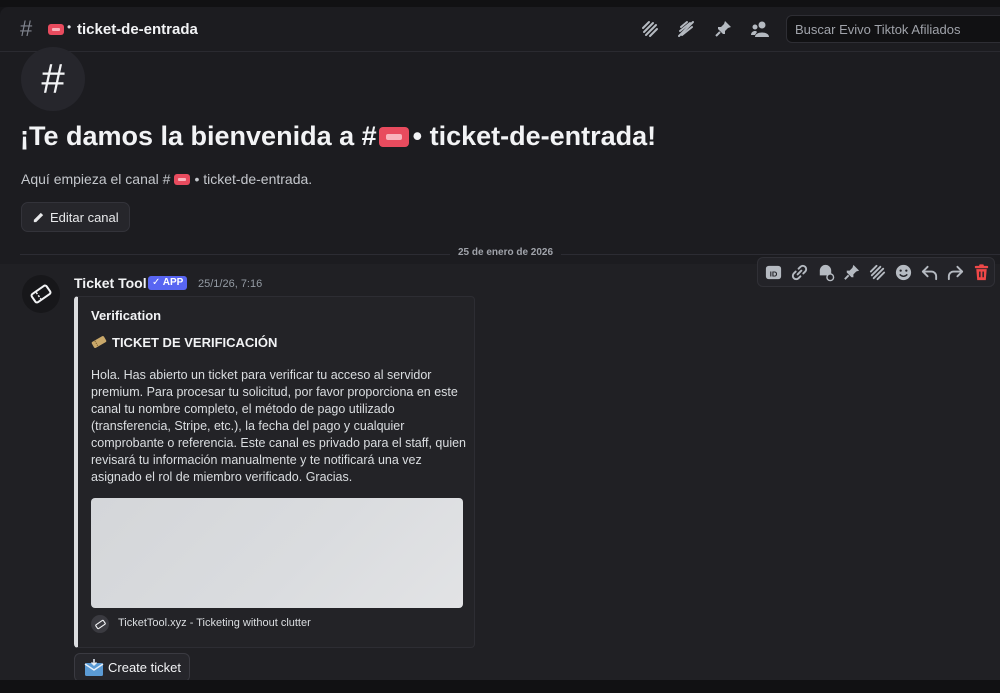  I want to click on svg-text: ID, so click(774, 273).